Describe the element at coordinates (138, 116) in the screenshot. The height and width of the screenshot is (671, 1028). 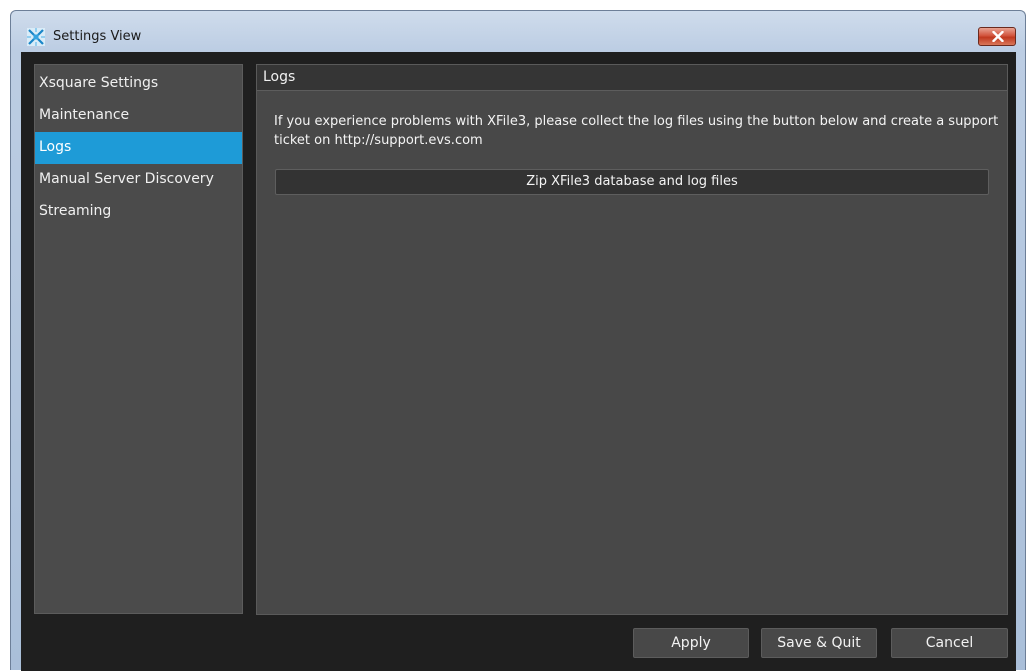
I see `nav-item-maintenance: Maintenance` at that location.